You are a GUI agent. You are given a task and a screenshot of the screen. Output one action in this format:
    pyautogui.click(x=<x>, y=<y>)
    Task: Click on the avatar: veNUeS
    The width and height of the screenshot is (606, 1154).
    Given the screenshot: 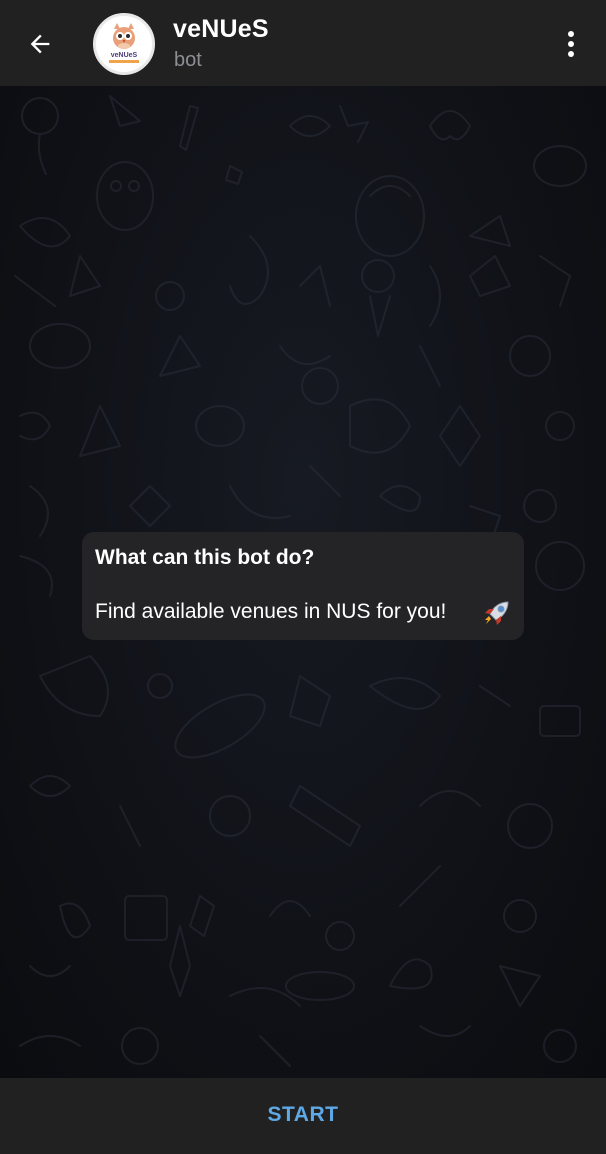 What is the action you would take?
    pyautogui.click(x=124, y=44)
    